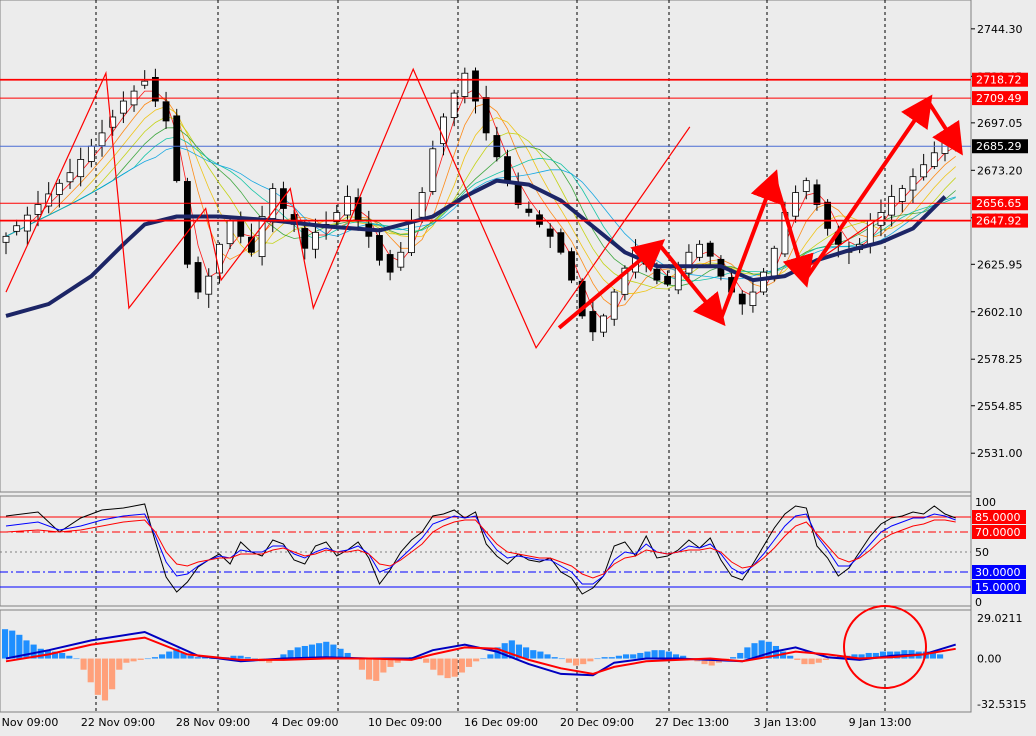 Image resolution: width=1036 pixels, height=736 pixels. Describe the element at coordinates (405, 722) in the screenshot. I see `x-tick-label: 10 Dec 09:00` at that location.